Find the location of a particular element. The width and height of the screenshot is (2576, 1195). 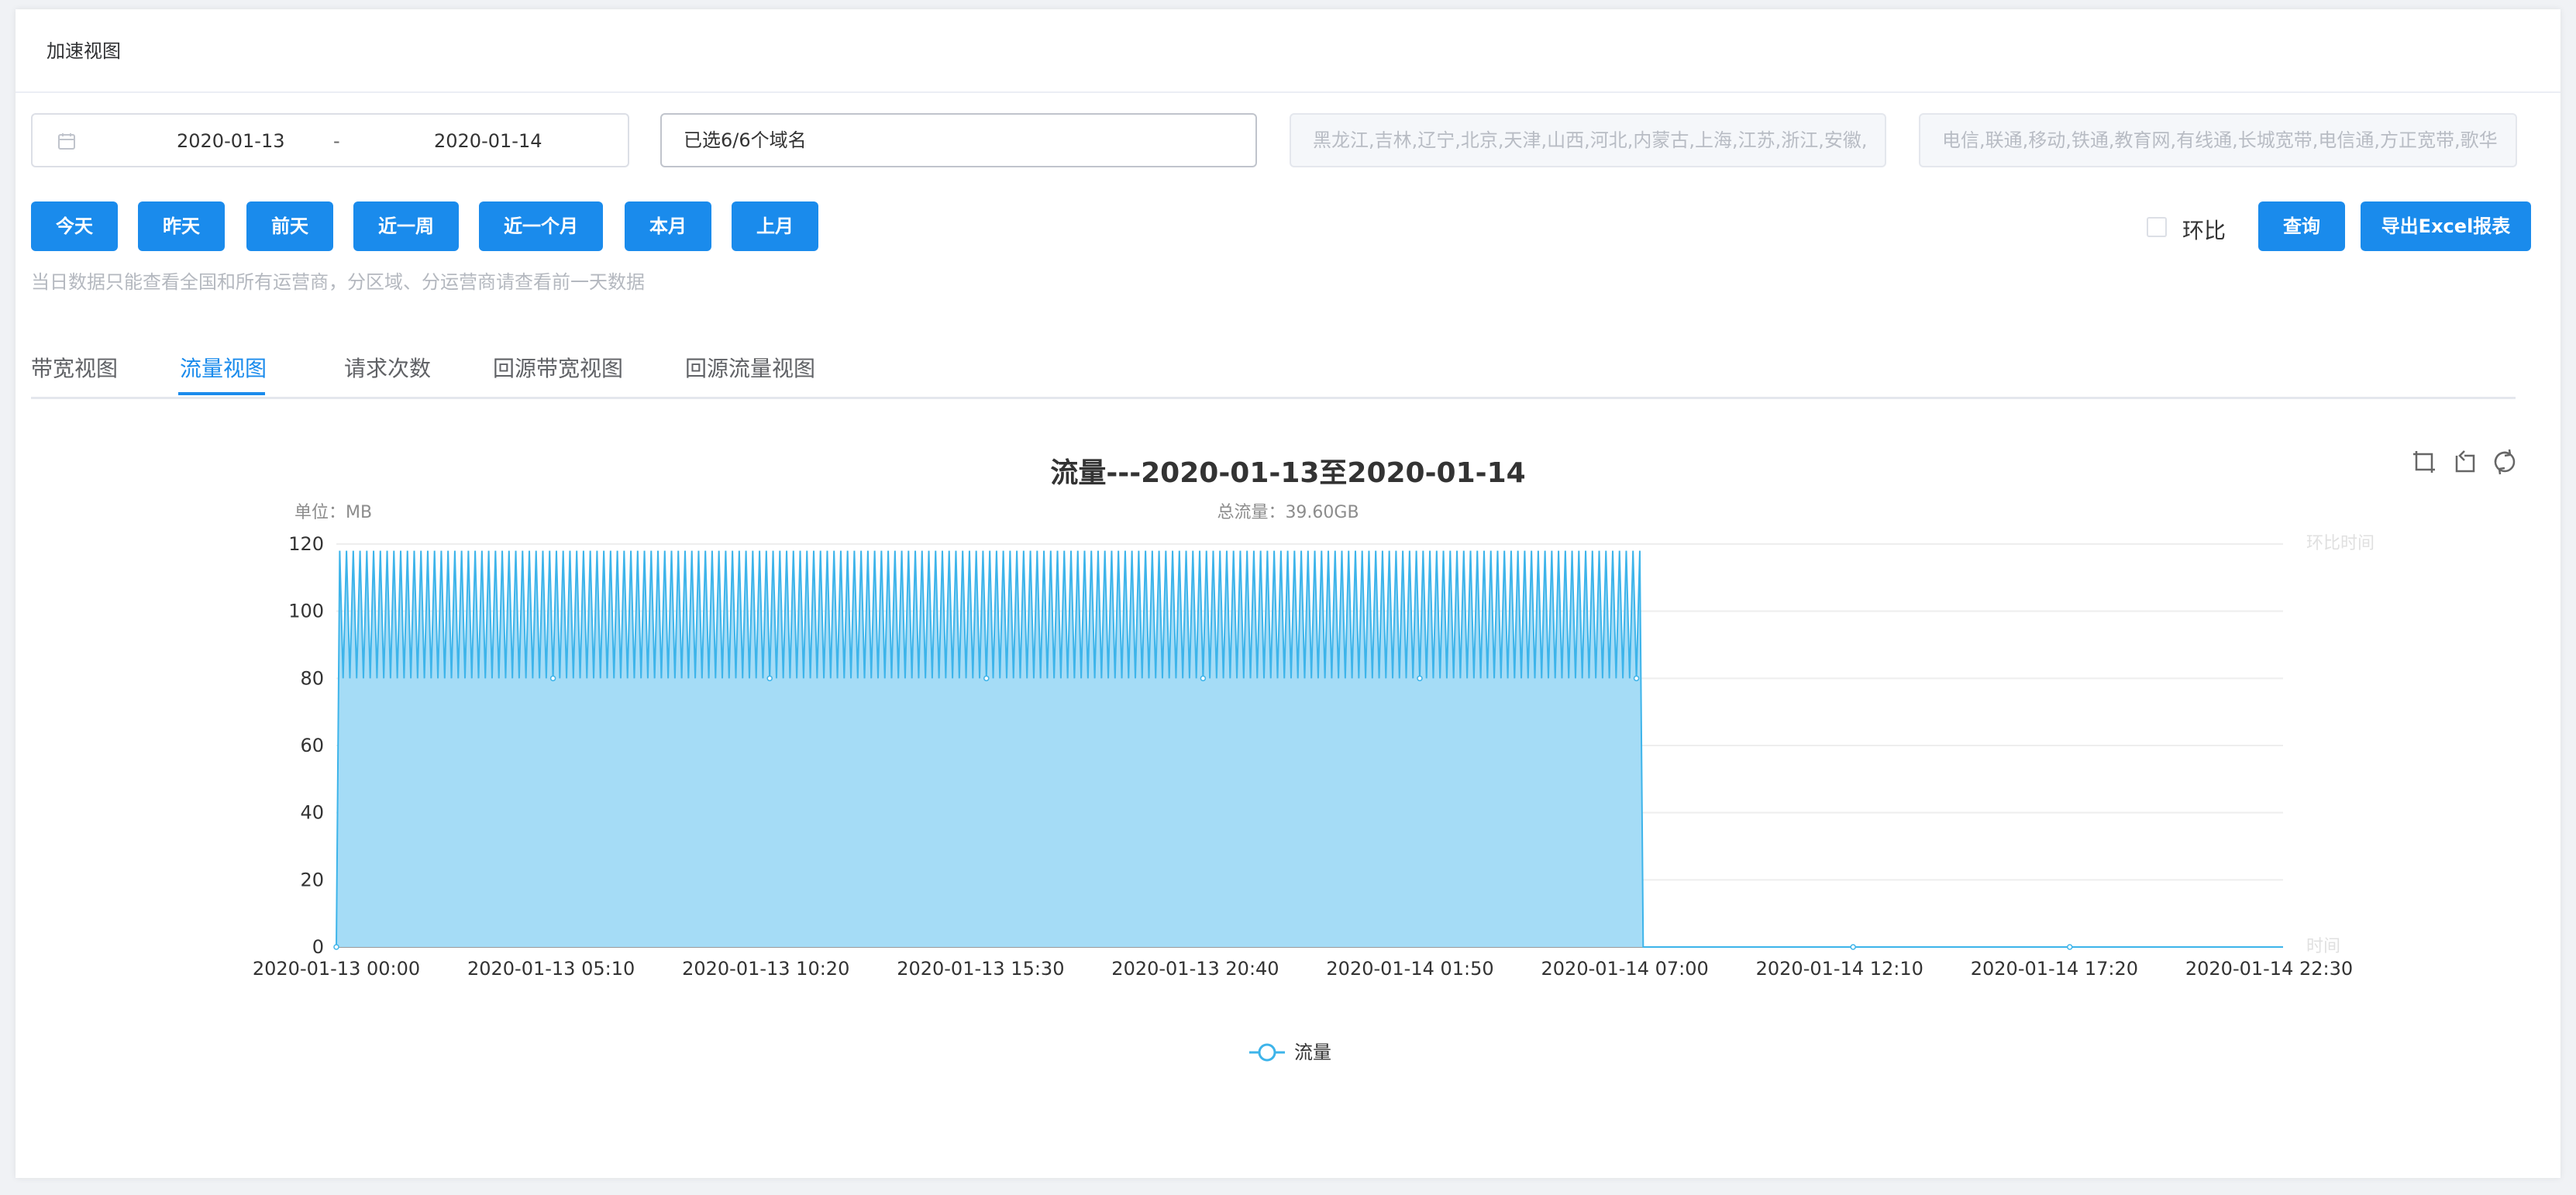

y-tick-label: 80 is located at coordinates (312, 678).